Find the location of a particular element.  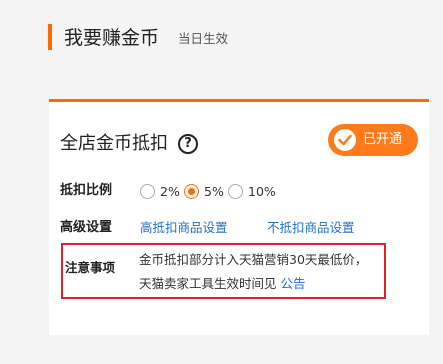

card-title: 全店金币抵扣 is located at coordinates (114, 143).